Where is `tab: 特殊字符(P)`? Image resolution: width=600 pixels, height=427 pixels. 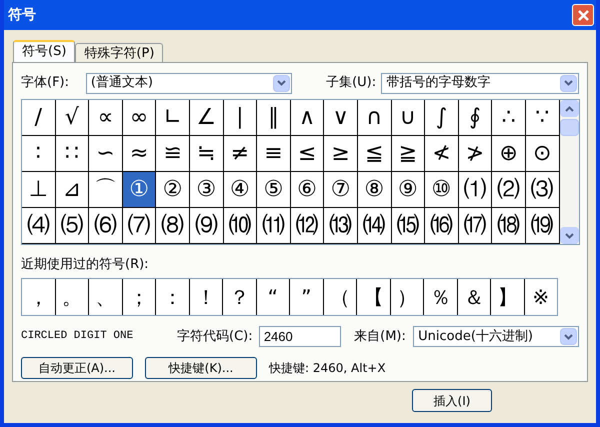 tab: 特殊字符(P) is located at coordinates (119, 52).